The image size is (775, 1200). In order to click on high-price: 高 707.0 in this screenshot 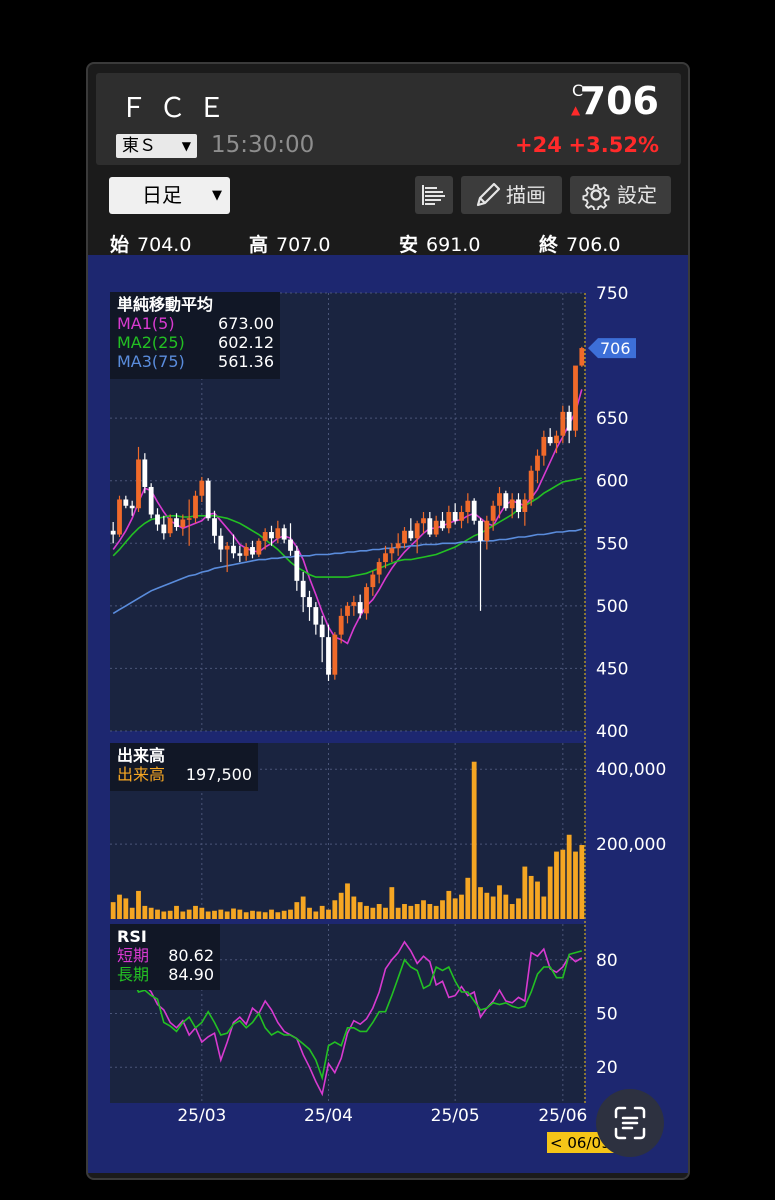, I will do `click(289, 243)`.